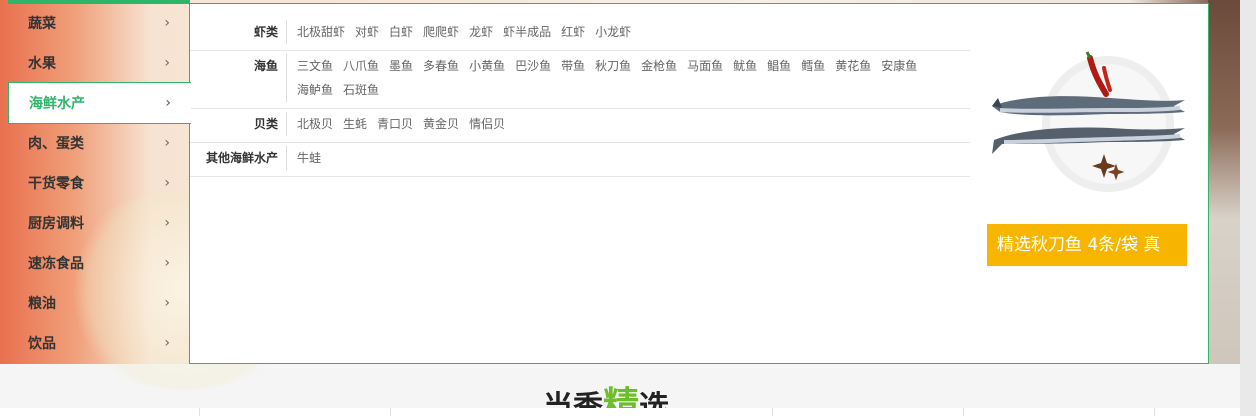 The width and height of the screenshot is (1256, 416). What do you see at coordinates (853, 66) in the screenshot?
I see `submenu-link: 黄花鱼` at bounding box center [853, 66].